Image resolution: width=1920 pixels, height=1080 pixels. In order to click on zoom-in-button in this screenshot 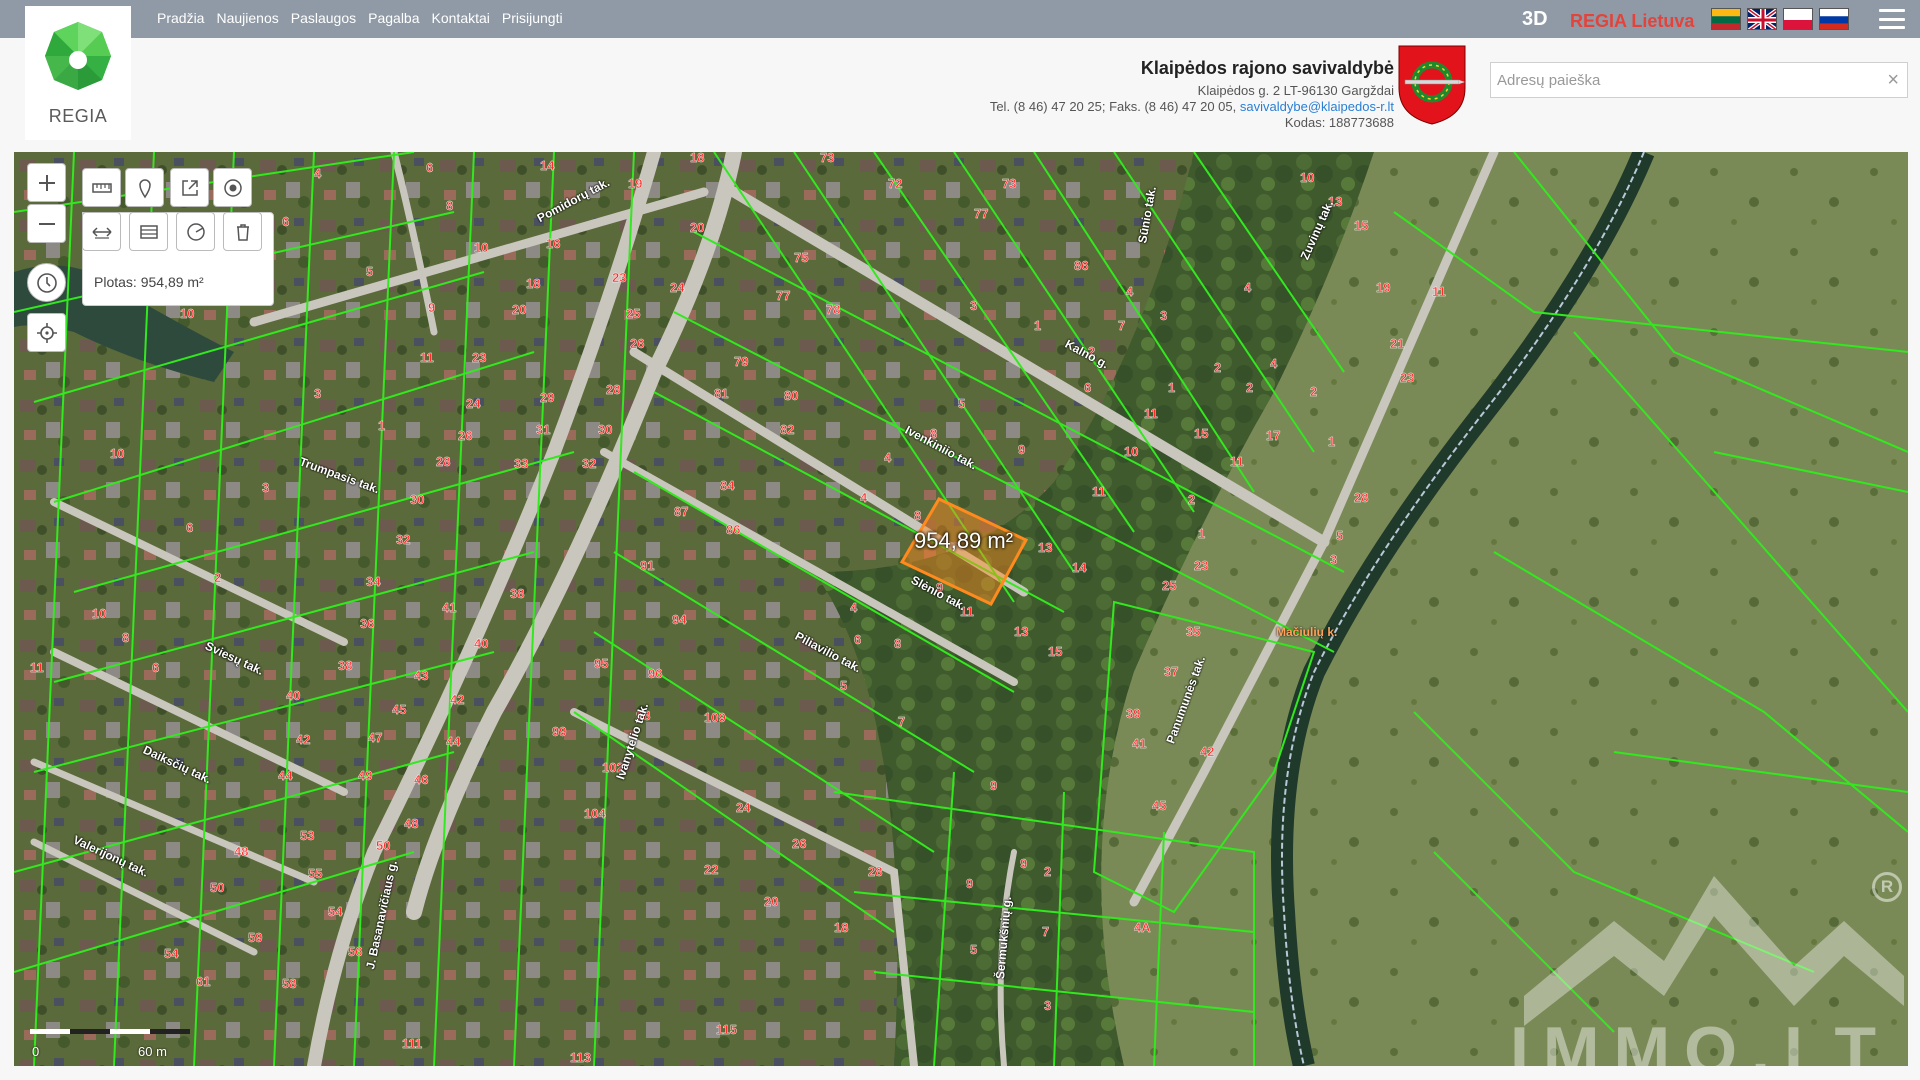, I will do `click(46, 182)`.